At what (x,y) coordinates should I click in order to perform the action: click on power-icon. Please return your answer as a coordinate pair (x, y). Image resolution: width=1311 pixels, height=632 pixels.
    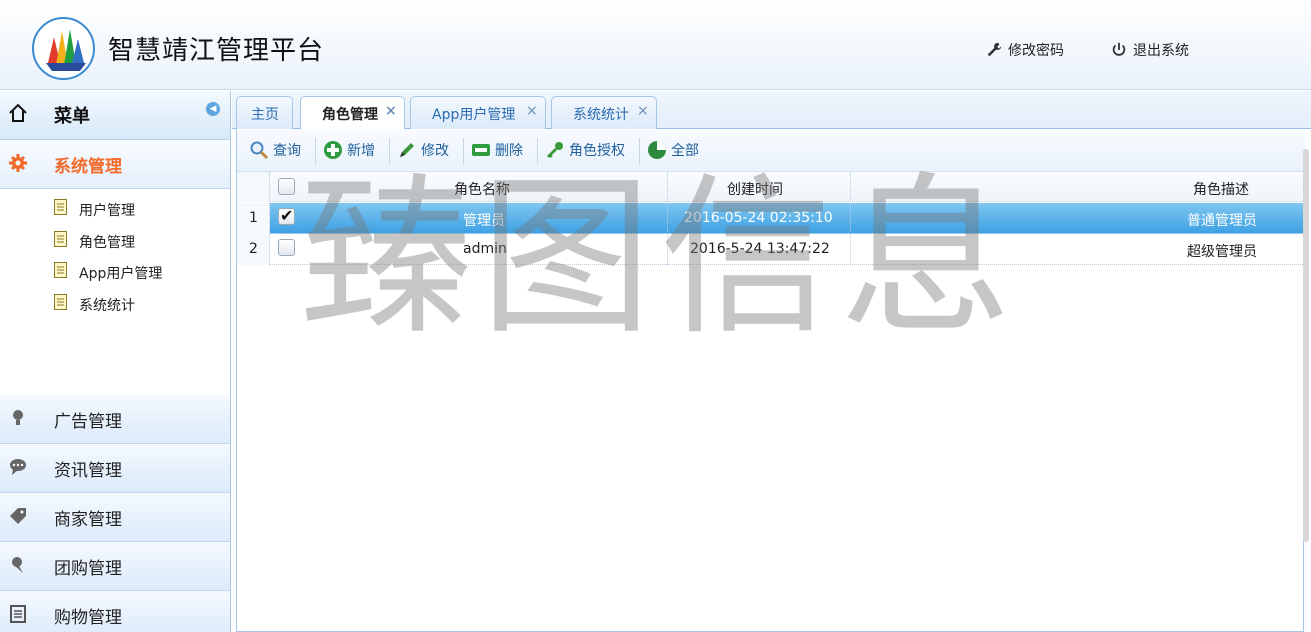
    Looking at the image, I should click on (1119, 49).